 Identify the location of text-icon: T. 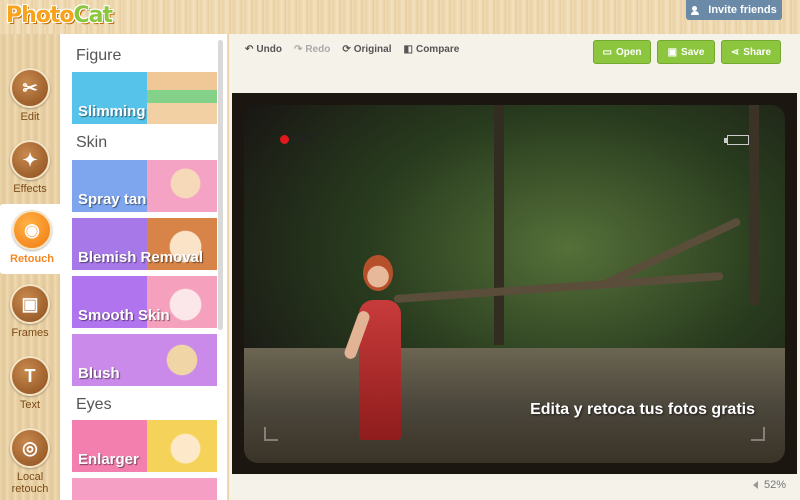
(30, 376).